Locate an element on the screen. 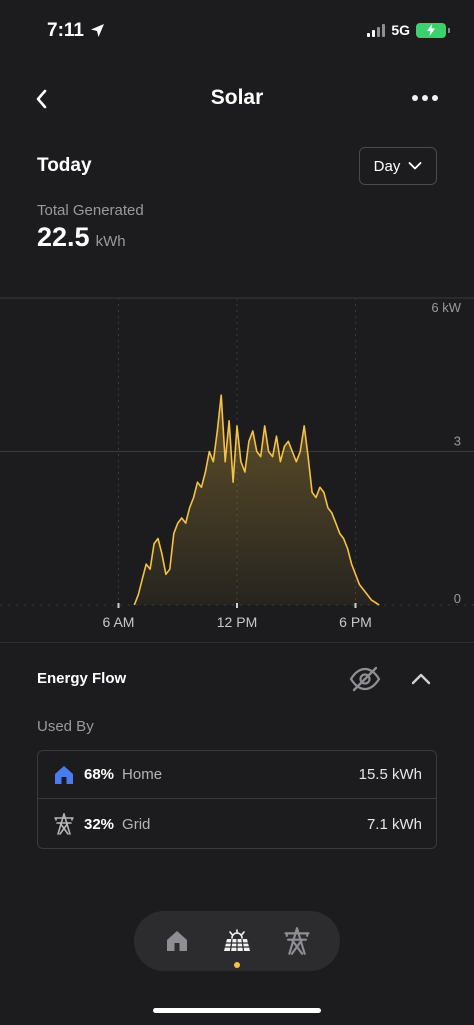  status-time: 7:11 is located at coordinates (65, 30).